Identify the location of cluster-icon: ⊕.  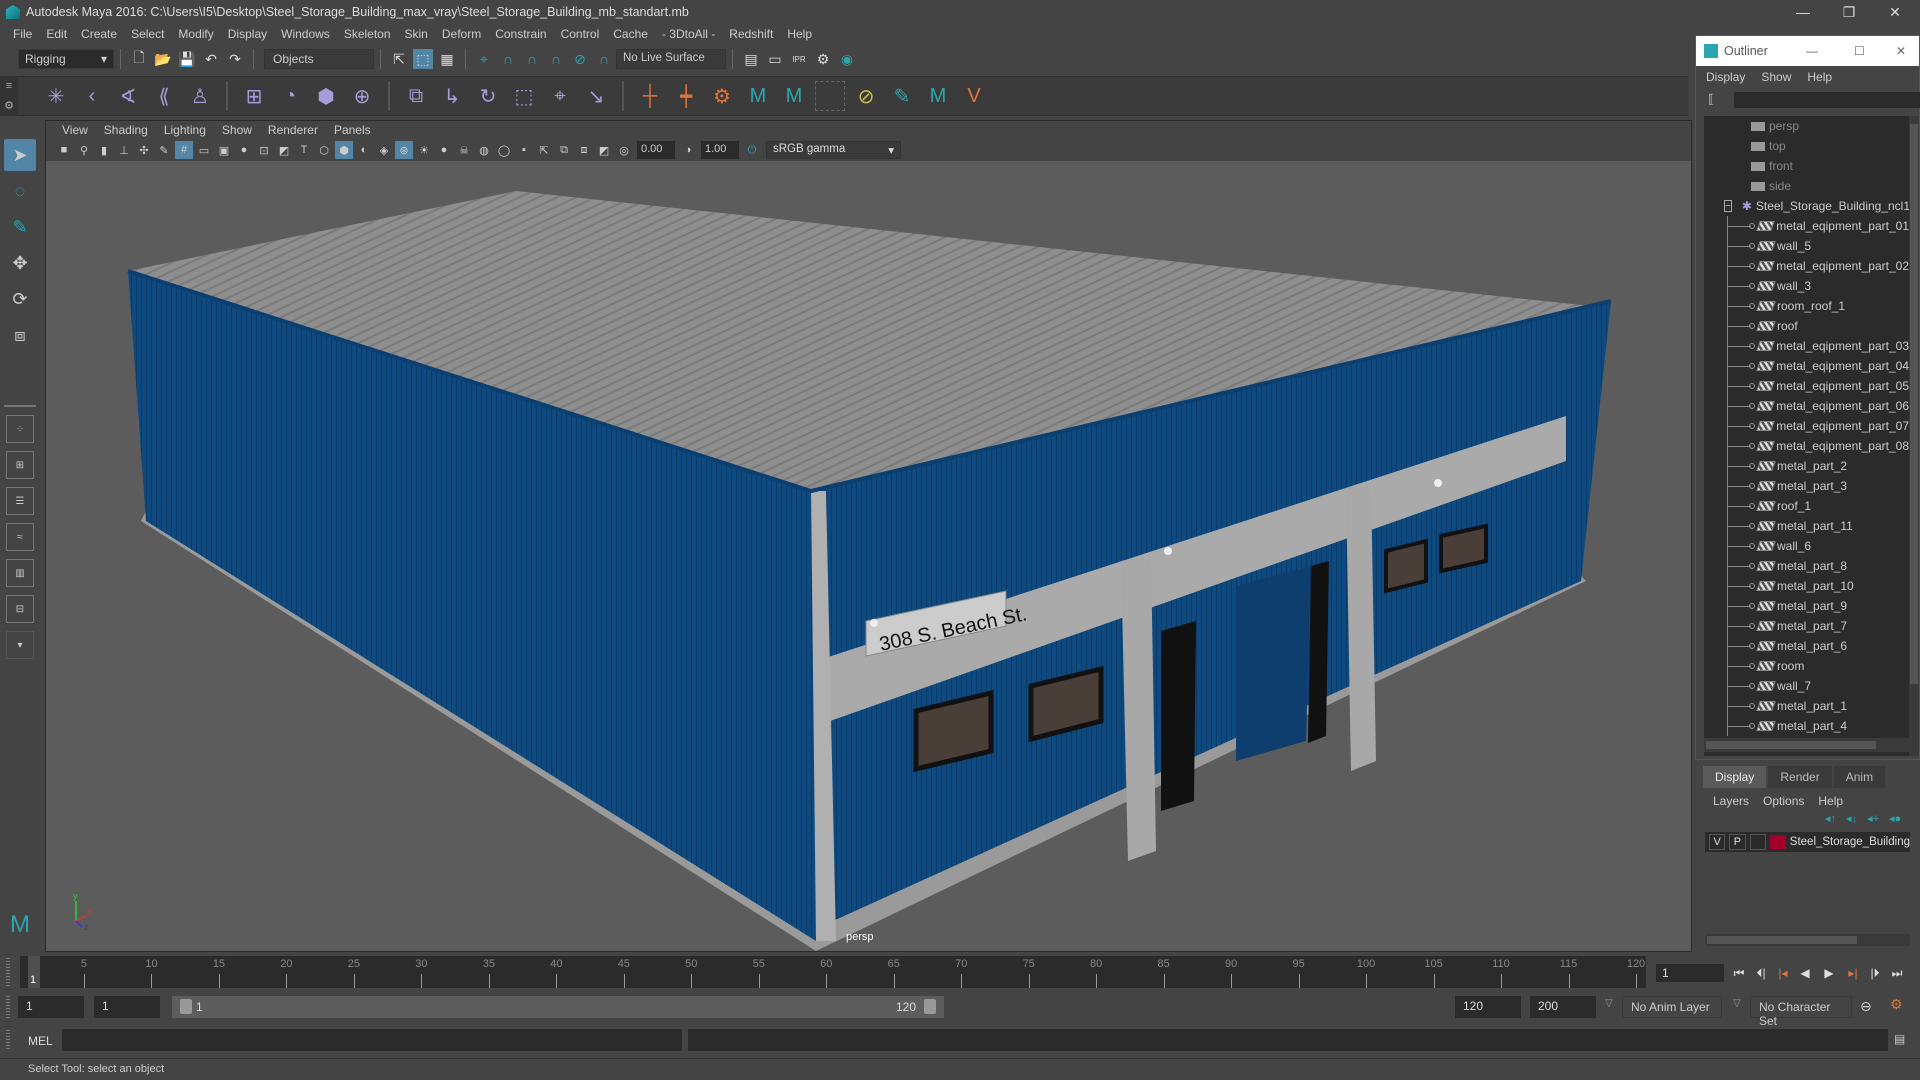
(362, 96).